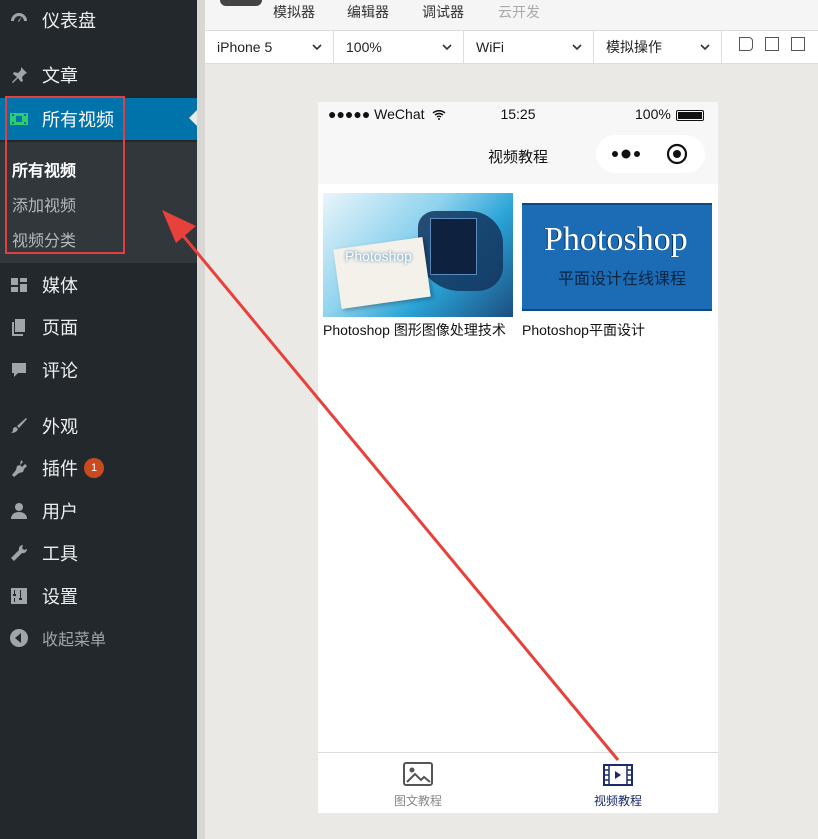 This screenshot has height=839, width=818. I want to click on sidebar-divider, so click(201, 419).